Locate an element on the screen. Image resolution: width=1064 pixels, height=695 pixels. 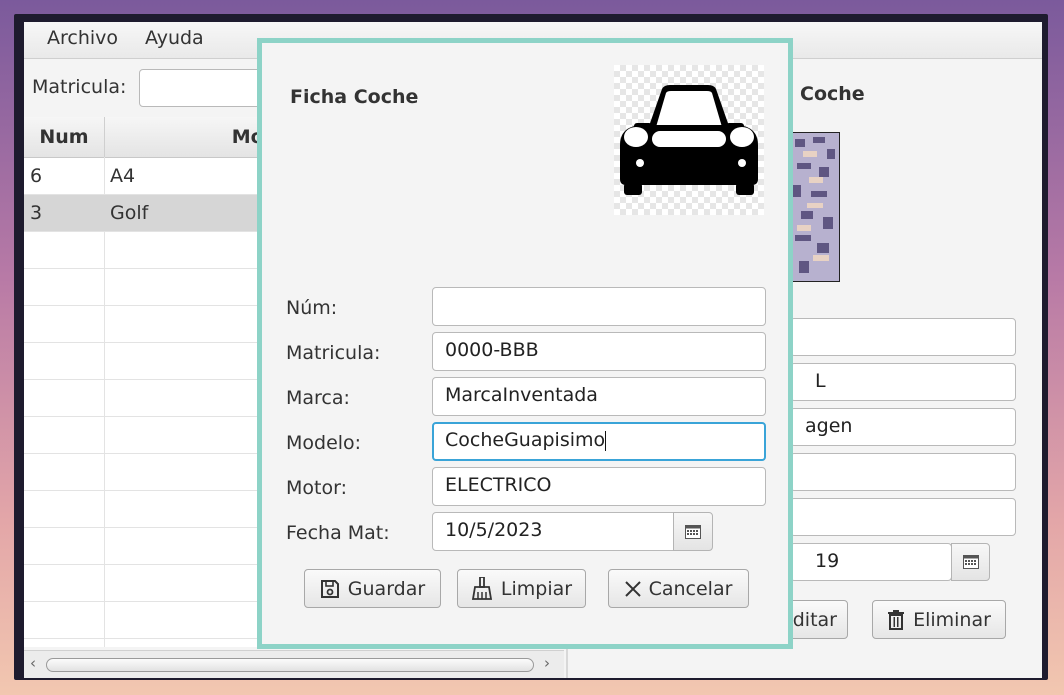
model-field: CocheGuapisimo is located at coordinates (599, 441).